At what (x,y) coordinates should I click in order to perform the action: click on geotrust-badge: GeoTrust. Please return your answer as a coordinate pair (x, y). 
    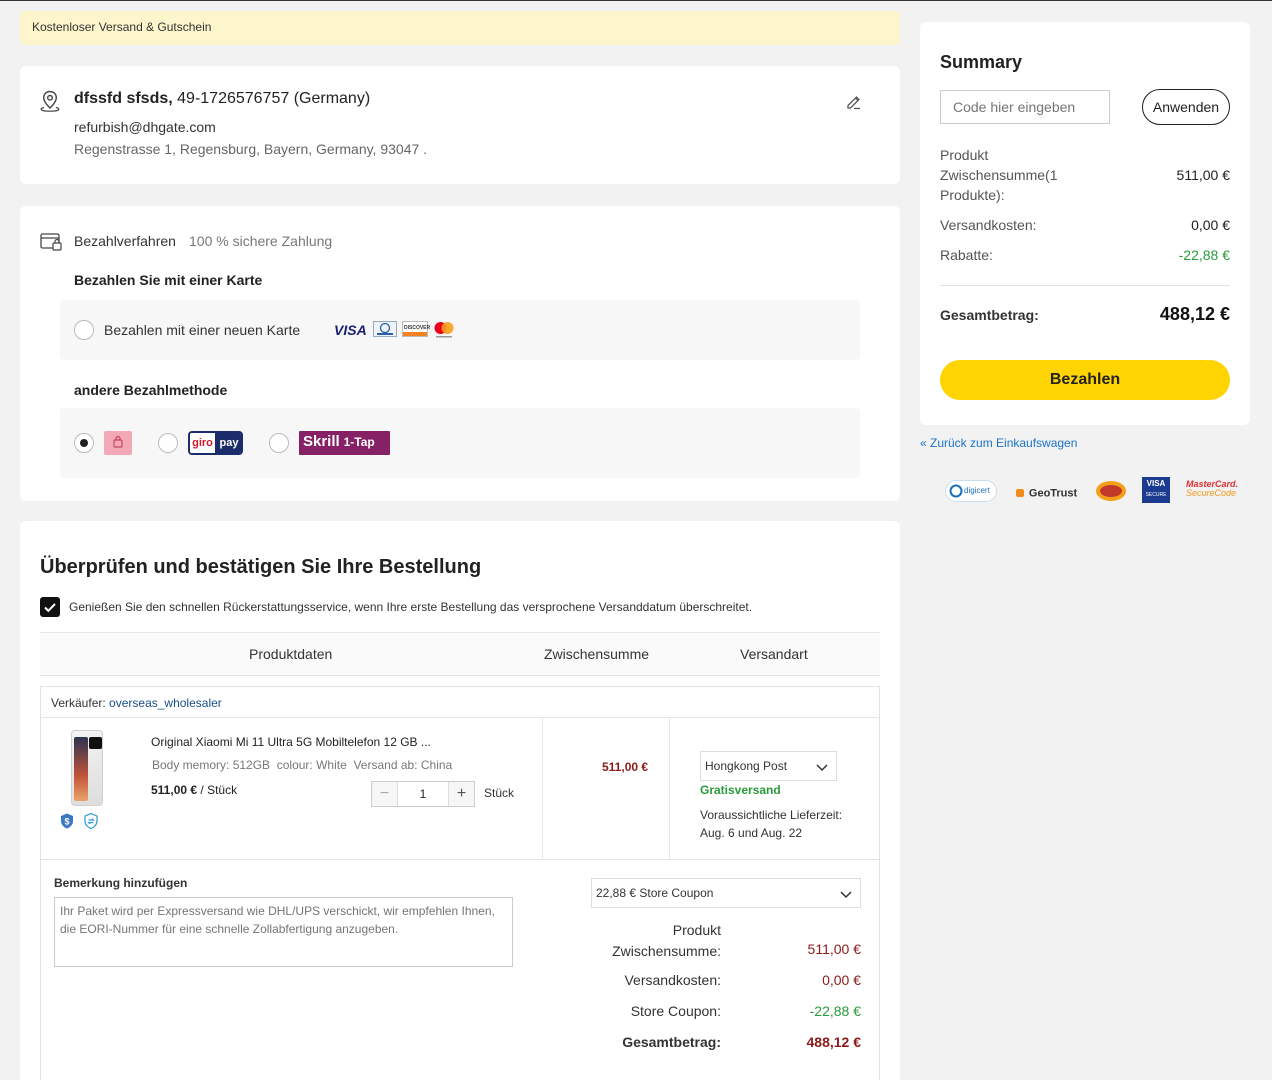
    Looking at the image, I should click on (1046, 492).